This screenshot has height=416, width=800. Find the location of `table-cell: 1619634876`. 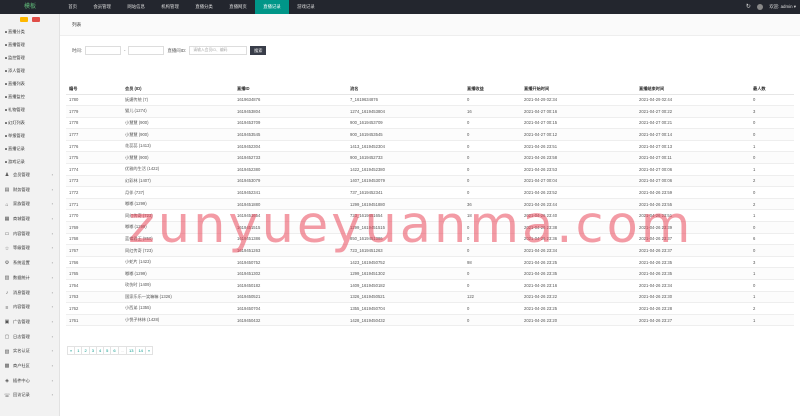

table-cell: 1619634876 is located at coordinates (290, 100).